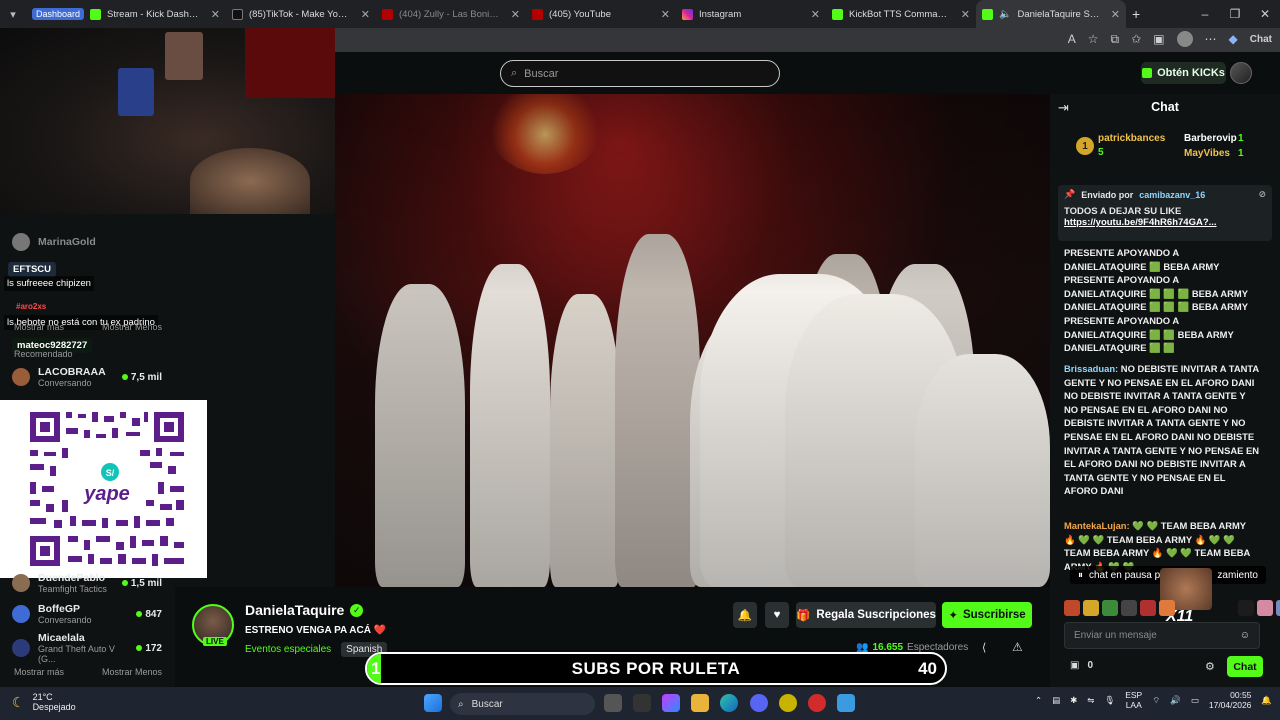 The height and width of the screenshot is (720, 1280). I want to click on copilot-app-icon, so click(671, 703).